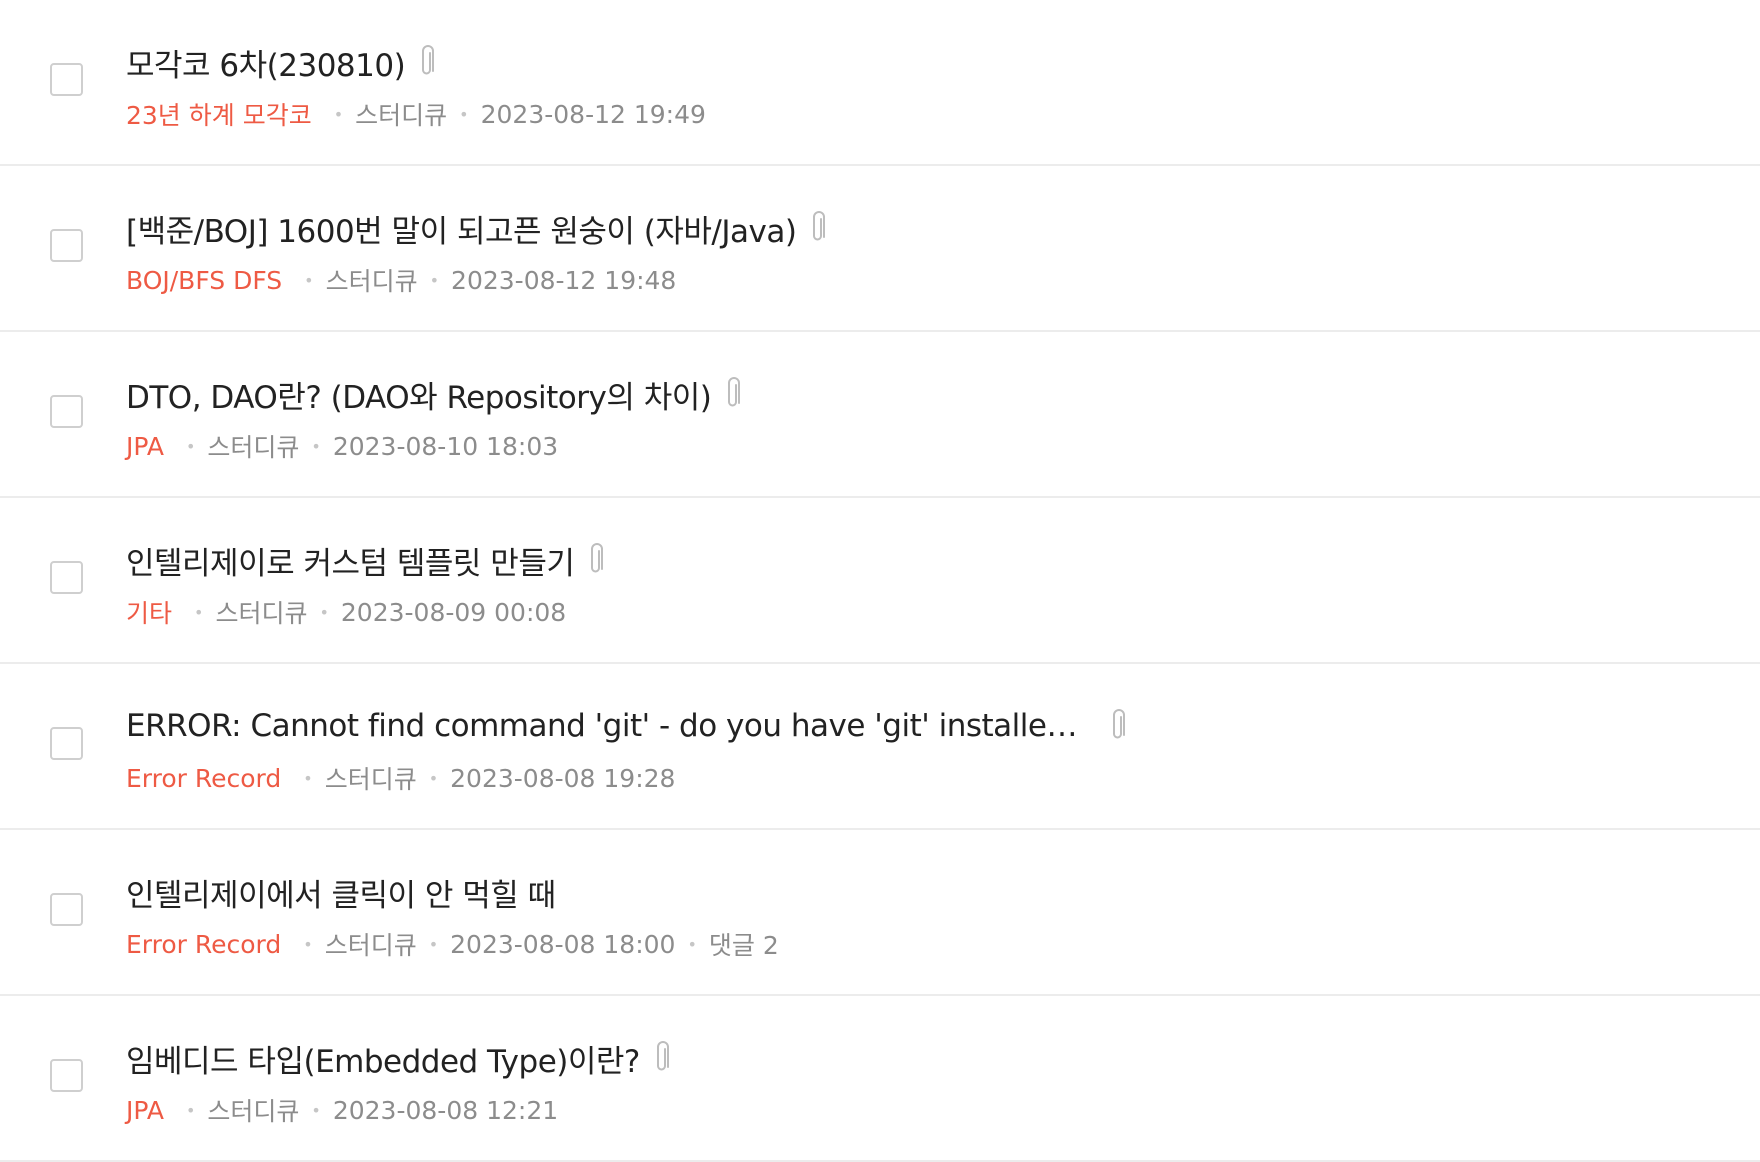 The image size is (1760, 1162). I want to click on post-date: 2023-08-10 18:03, so click(445, 446).